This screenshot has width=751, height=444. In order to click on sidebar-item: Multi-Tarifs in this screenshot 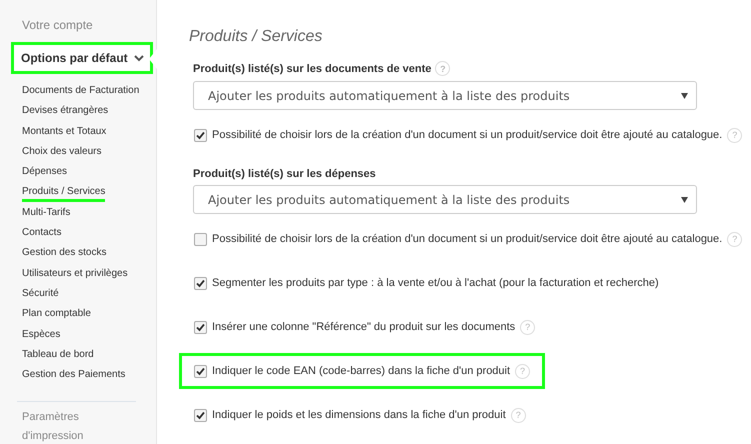, I will do `click(46, 214)`.